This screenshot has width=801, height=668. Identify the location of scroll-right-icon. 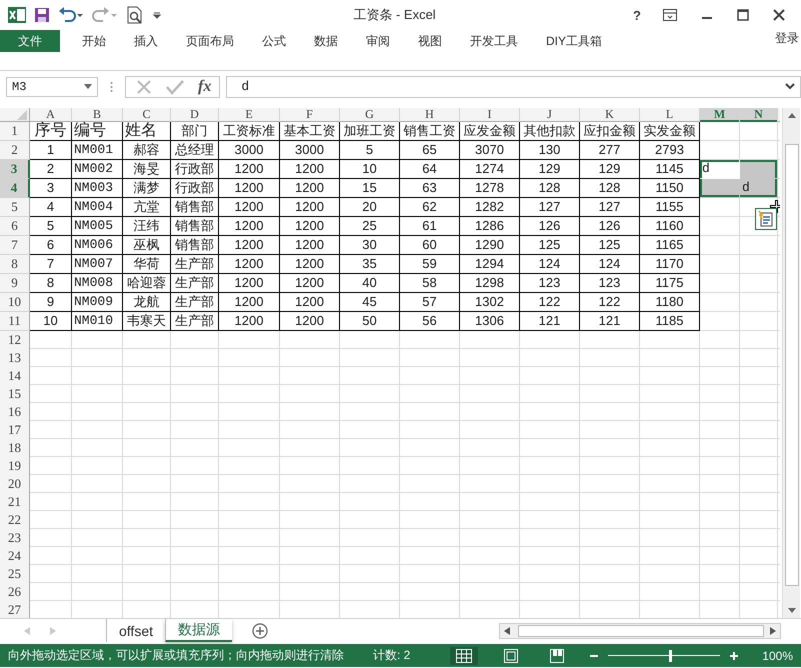
(773, 630).